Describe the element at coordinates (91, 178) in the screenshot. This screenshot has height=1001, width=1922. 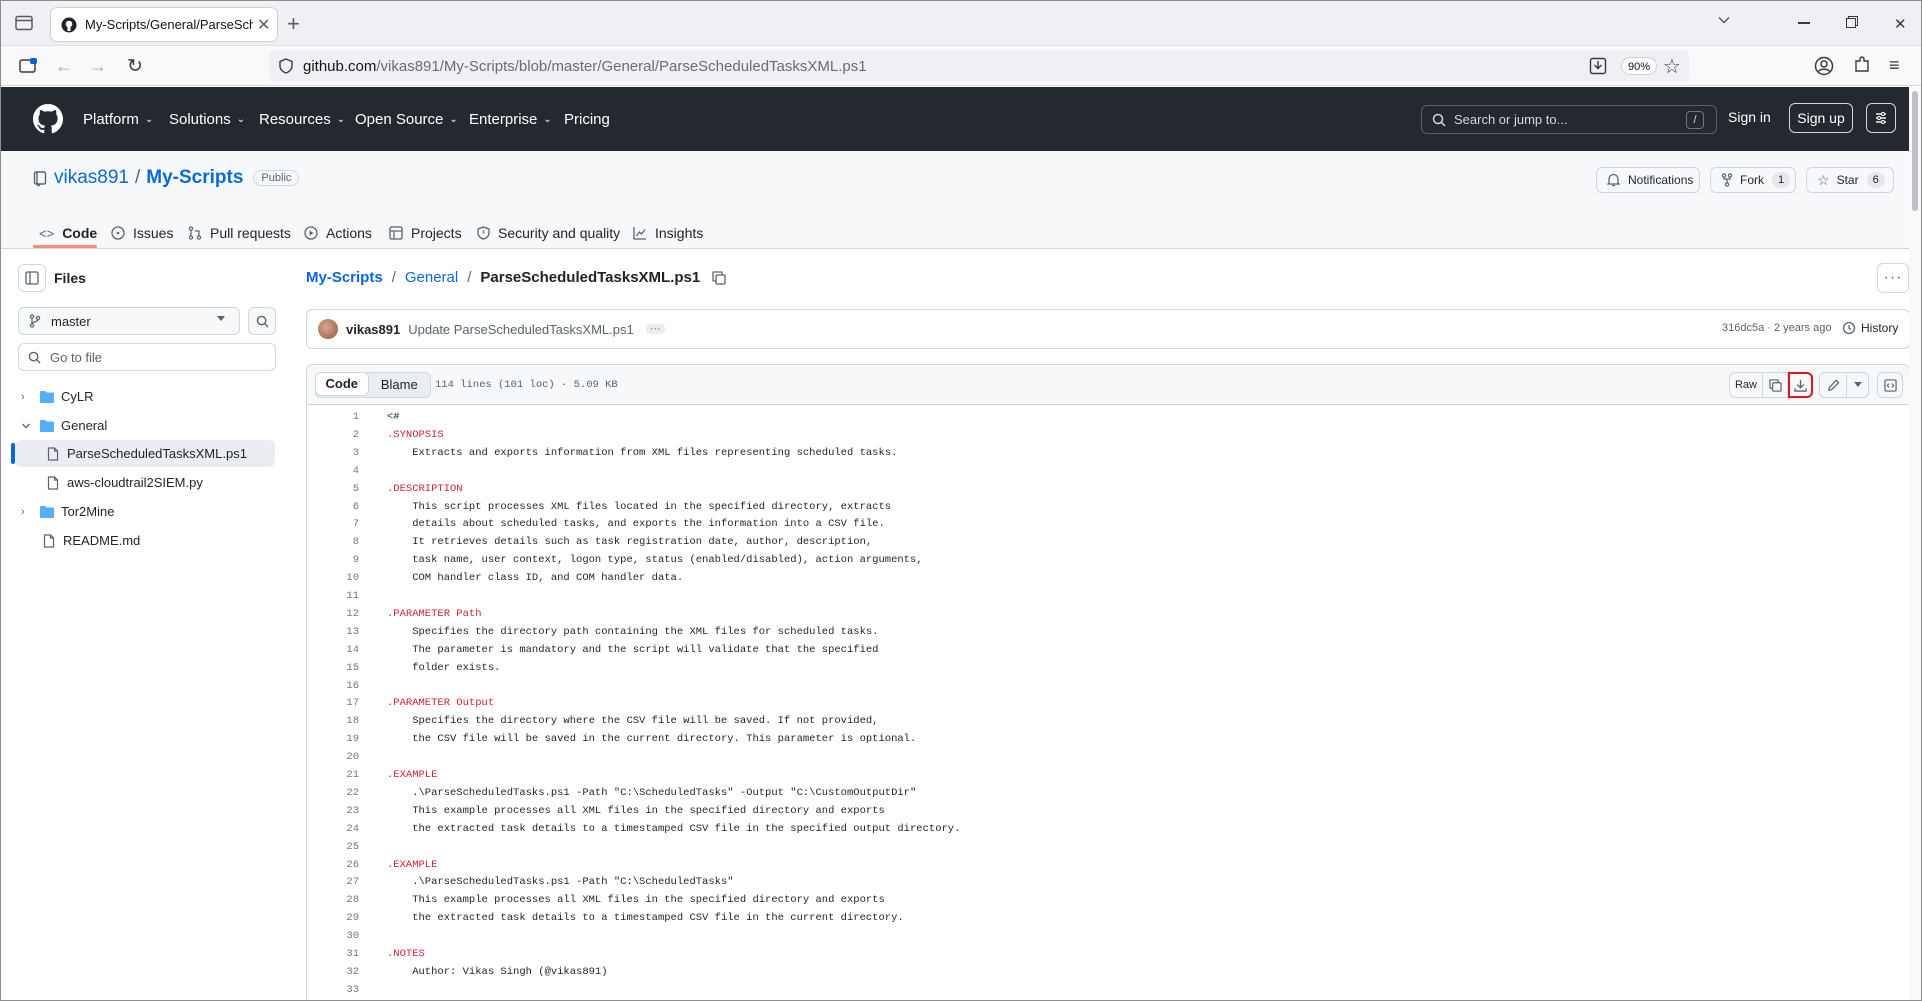
I see `repo-owner-link: vikas891` at that location.